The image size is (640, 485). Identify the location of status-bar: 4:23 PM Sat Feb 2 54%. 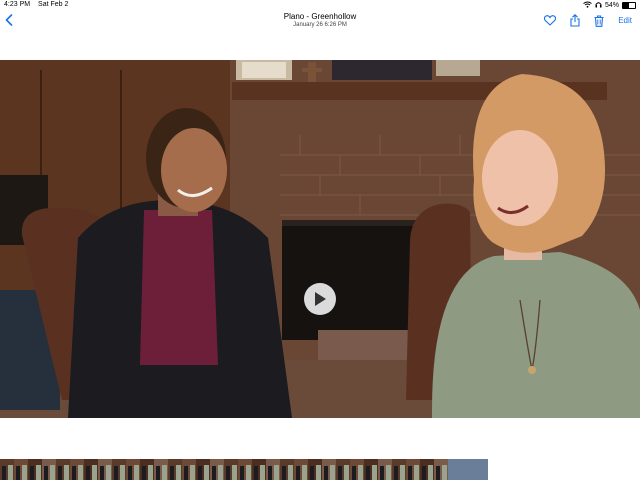
(320, 5).